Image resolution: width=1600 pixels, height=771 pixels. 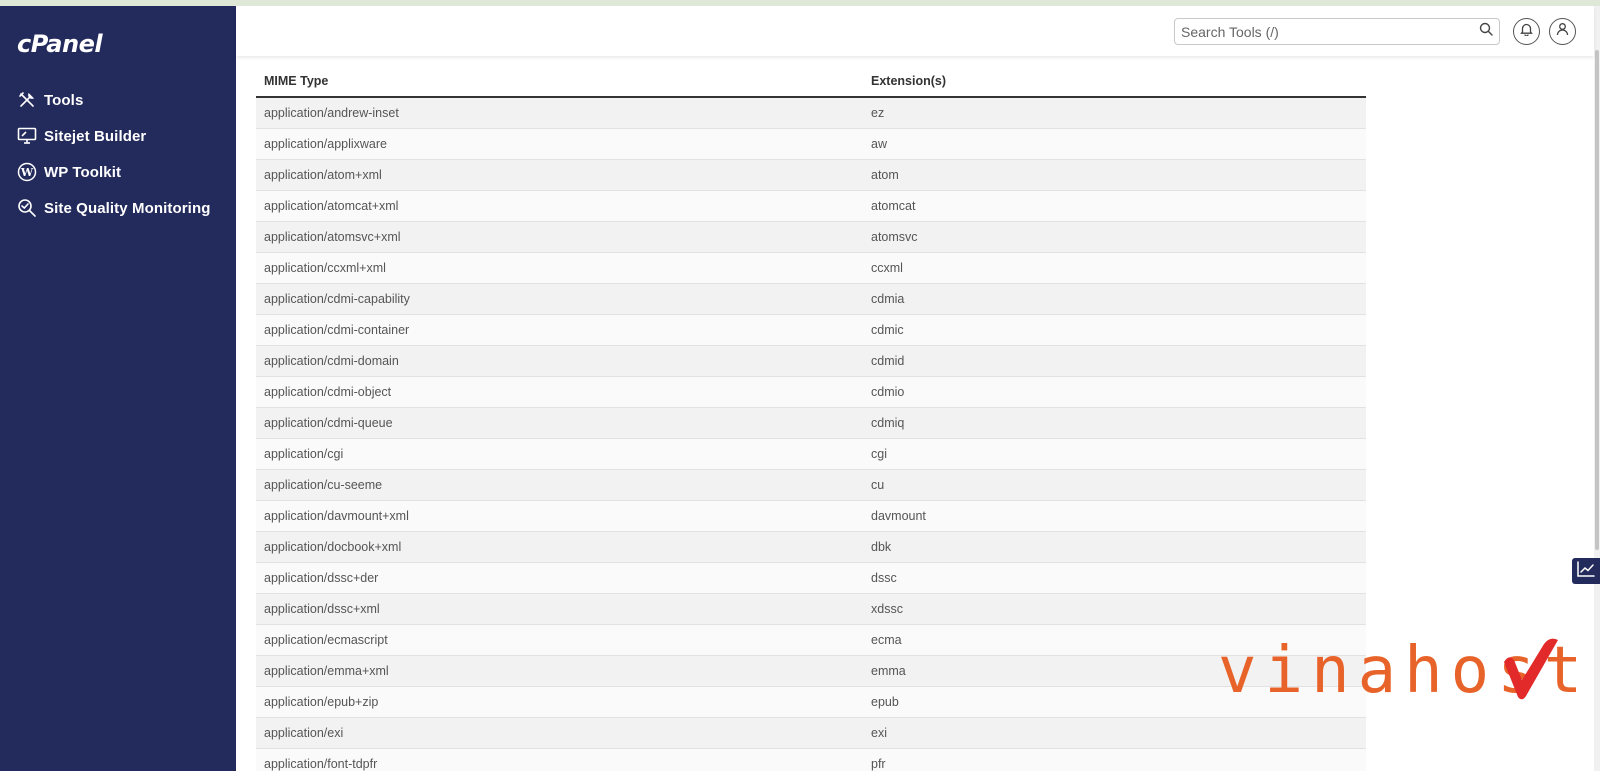 What do you see at coordinates (560, 112) in the screenshot?
I see `mime-type-cell: application/andrew-inset` at bounding box center [560, 112].